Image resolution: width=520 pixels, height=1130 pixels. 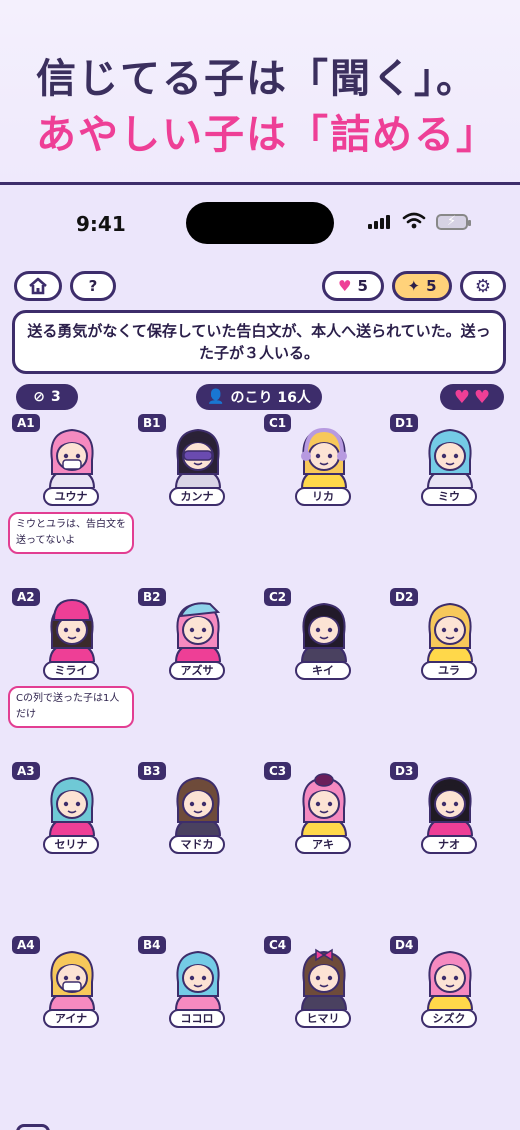 What do you see at coordinates (71, 670) in the screenshot?
I see `character-name: ミライ` at bounding box center [71, 670].